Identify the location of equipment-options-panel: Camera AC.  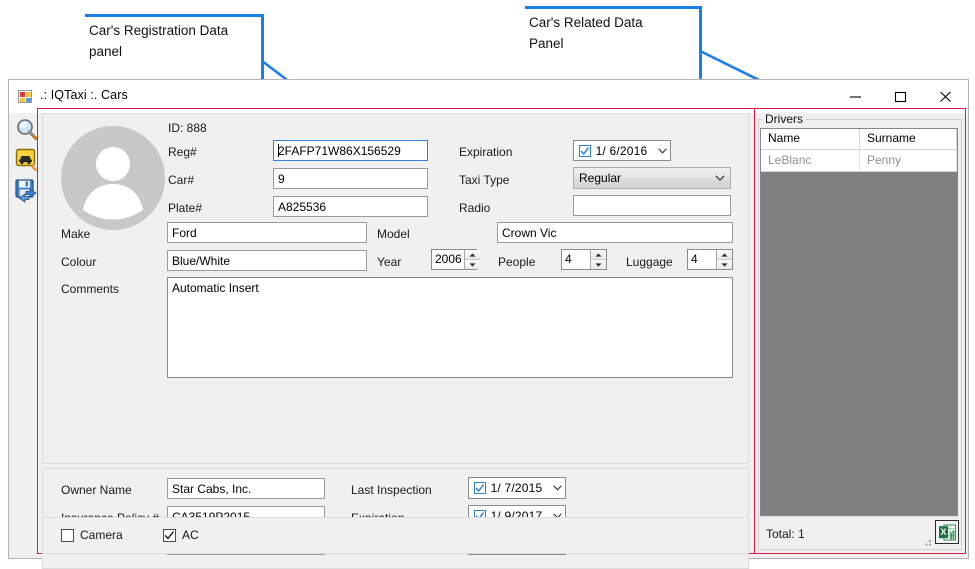
(395, 535).